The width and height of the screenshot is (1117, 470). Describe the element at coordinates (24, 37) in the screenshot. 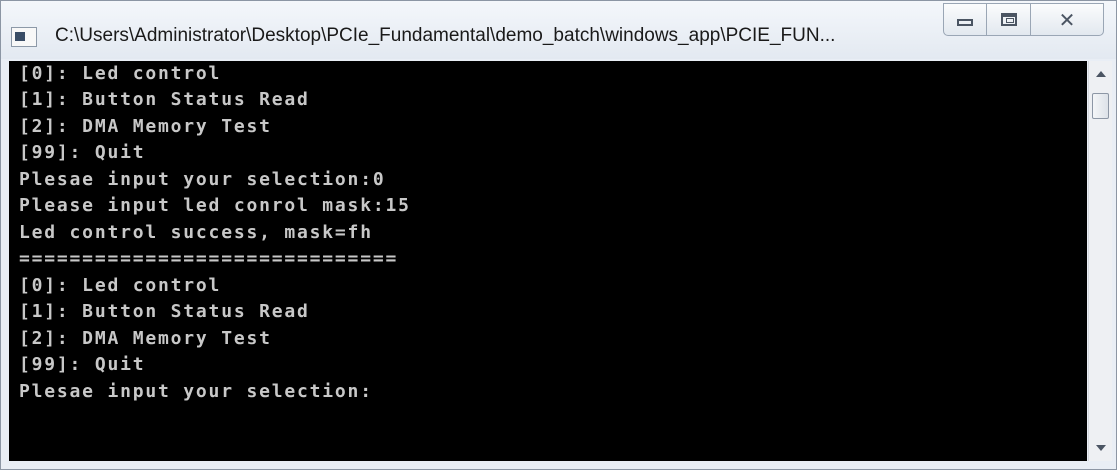

I see `console-app-icon` at that location.